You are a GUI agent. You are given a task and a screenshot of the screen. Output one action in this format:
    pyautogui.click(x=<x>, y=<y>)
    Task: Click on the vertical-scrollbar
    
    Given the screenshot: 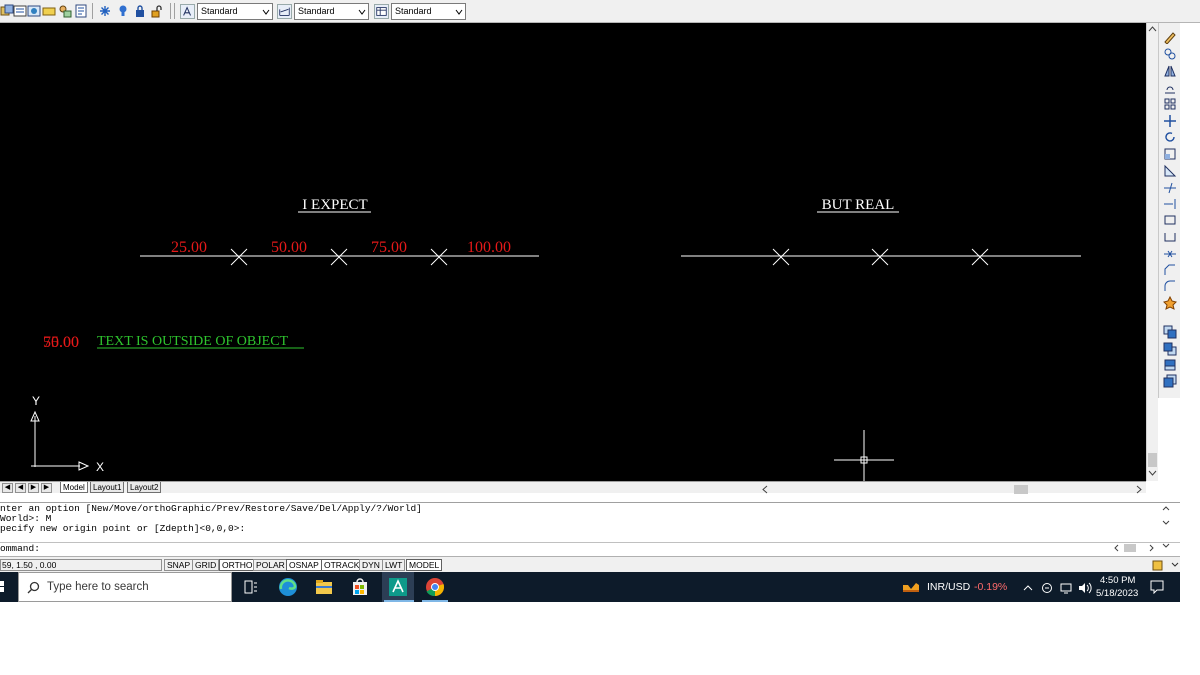 What is the action you would take?
    pyautogui.click(x=1152, y=252)
    